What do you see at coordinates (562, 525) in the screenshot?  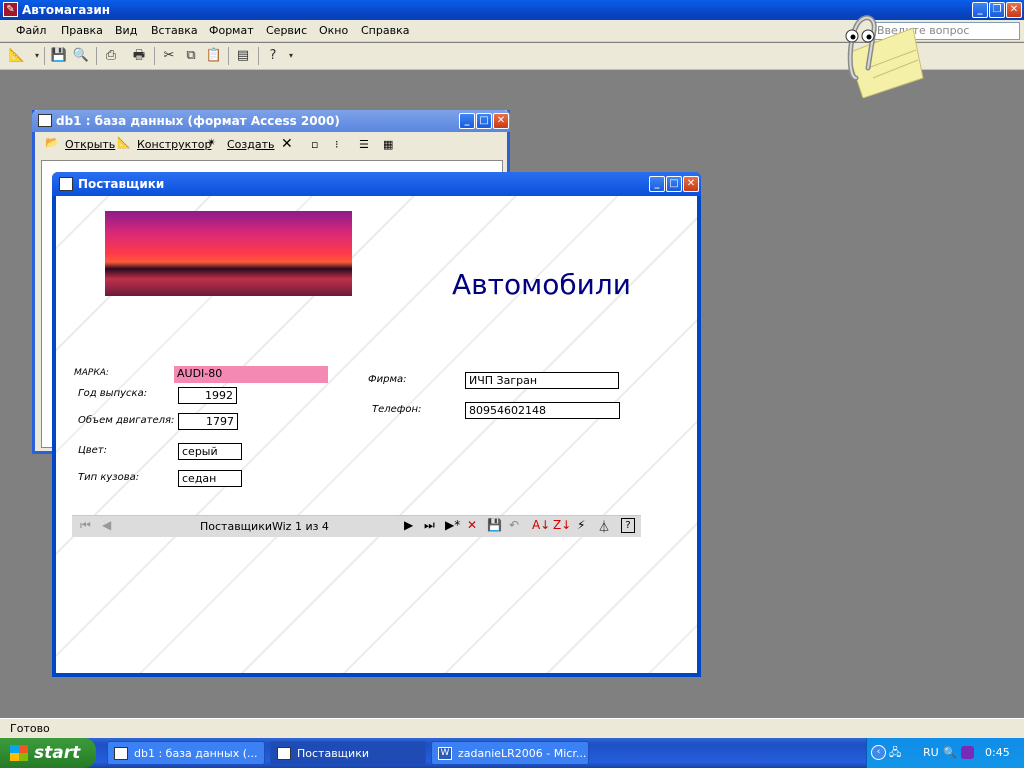 I see `sort-descending-icon: Z↓` at bounding box center [562, 525].